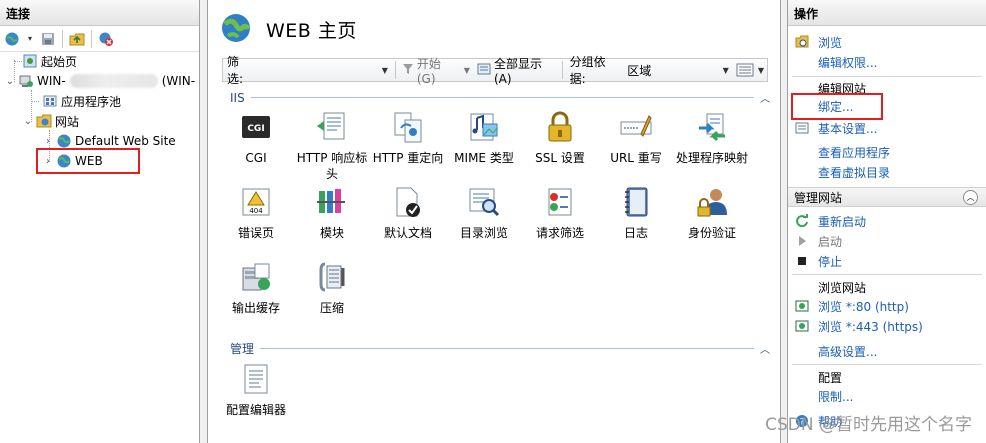  What do you see at coordinates (712, 138) in the screenshot?
I see `feature-handler-mappings: 处理程序映射` at bounding box center [712, 138].